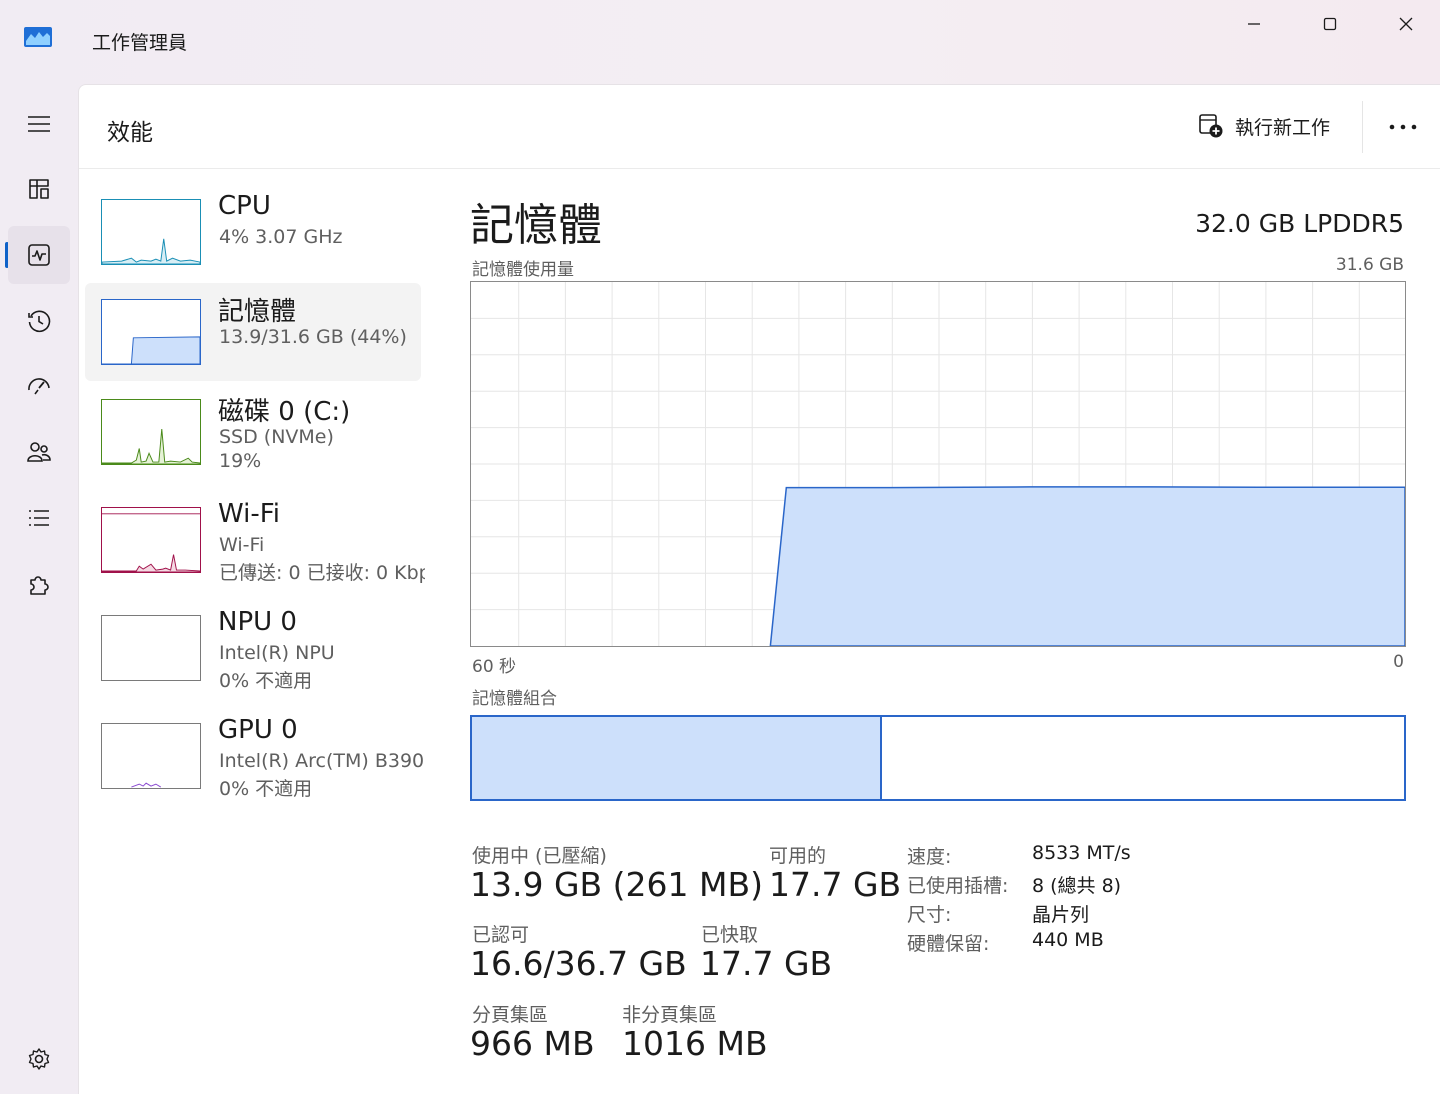 The height and width of the screenshot is (1094, 1440). I want to click on perf-item-detail: Intel(R) NPU, so click(277, 653).